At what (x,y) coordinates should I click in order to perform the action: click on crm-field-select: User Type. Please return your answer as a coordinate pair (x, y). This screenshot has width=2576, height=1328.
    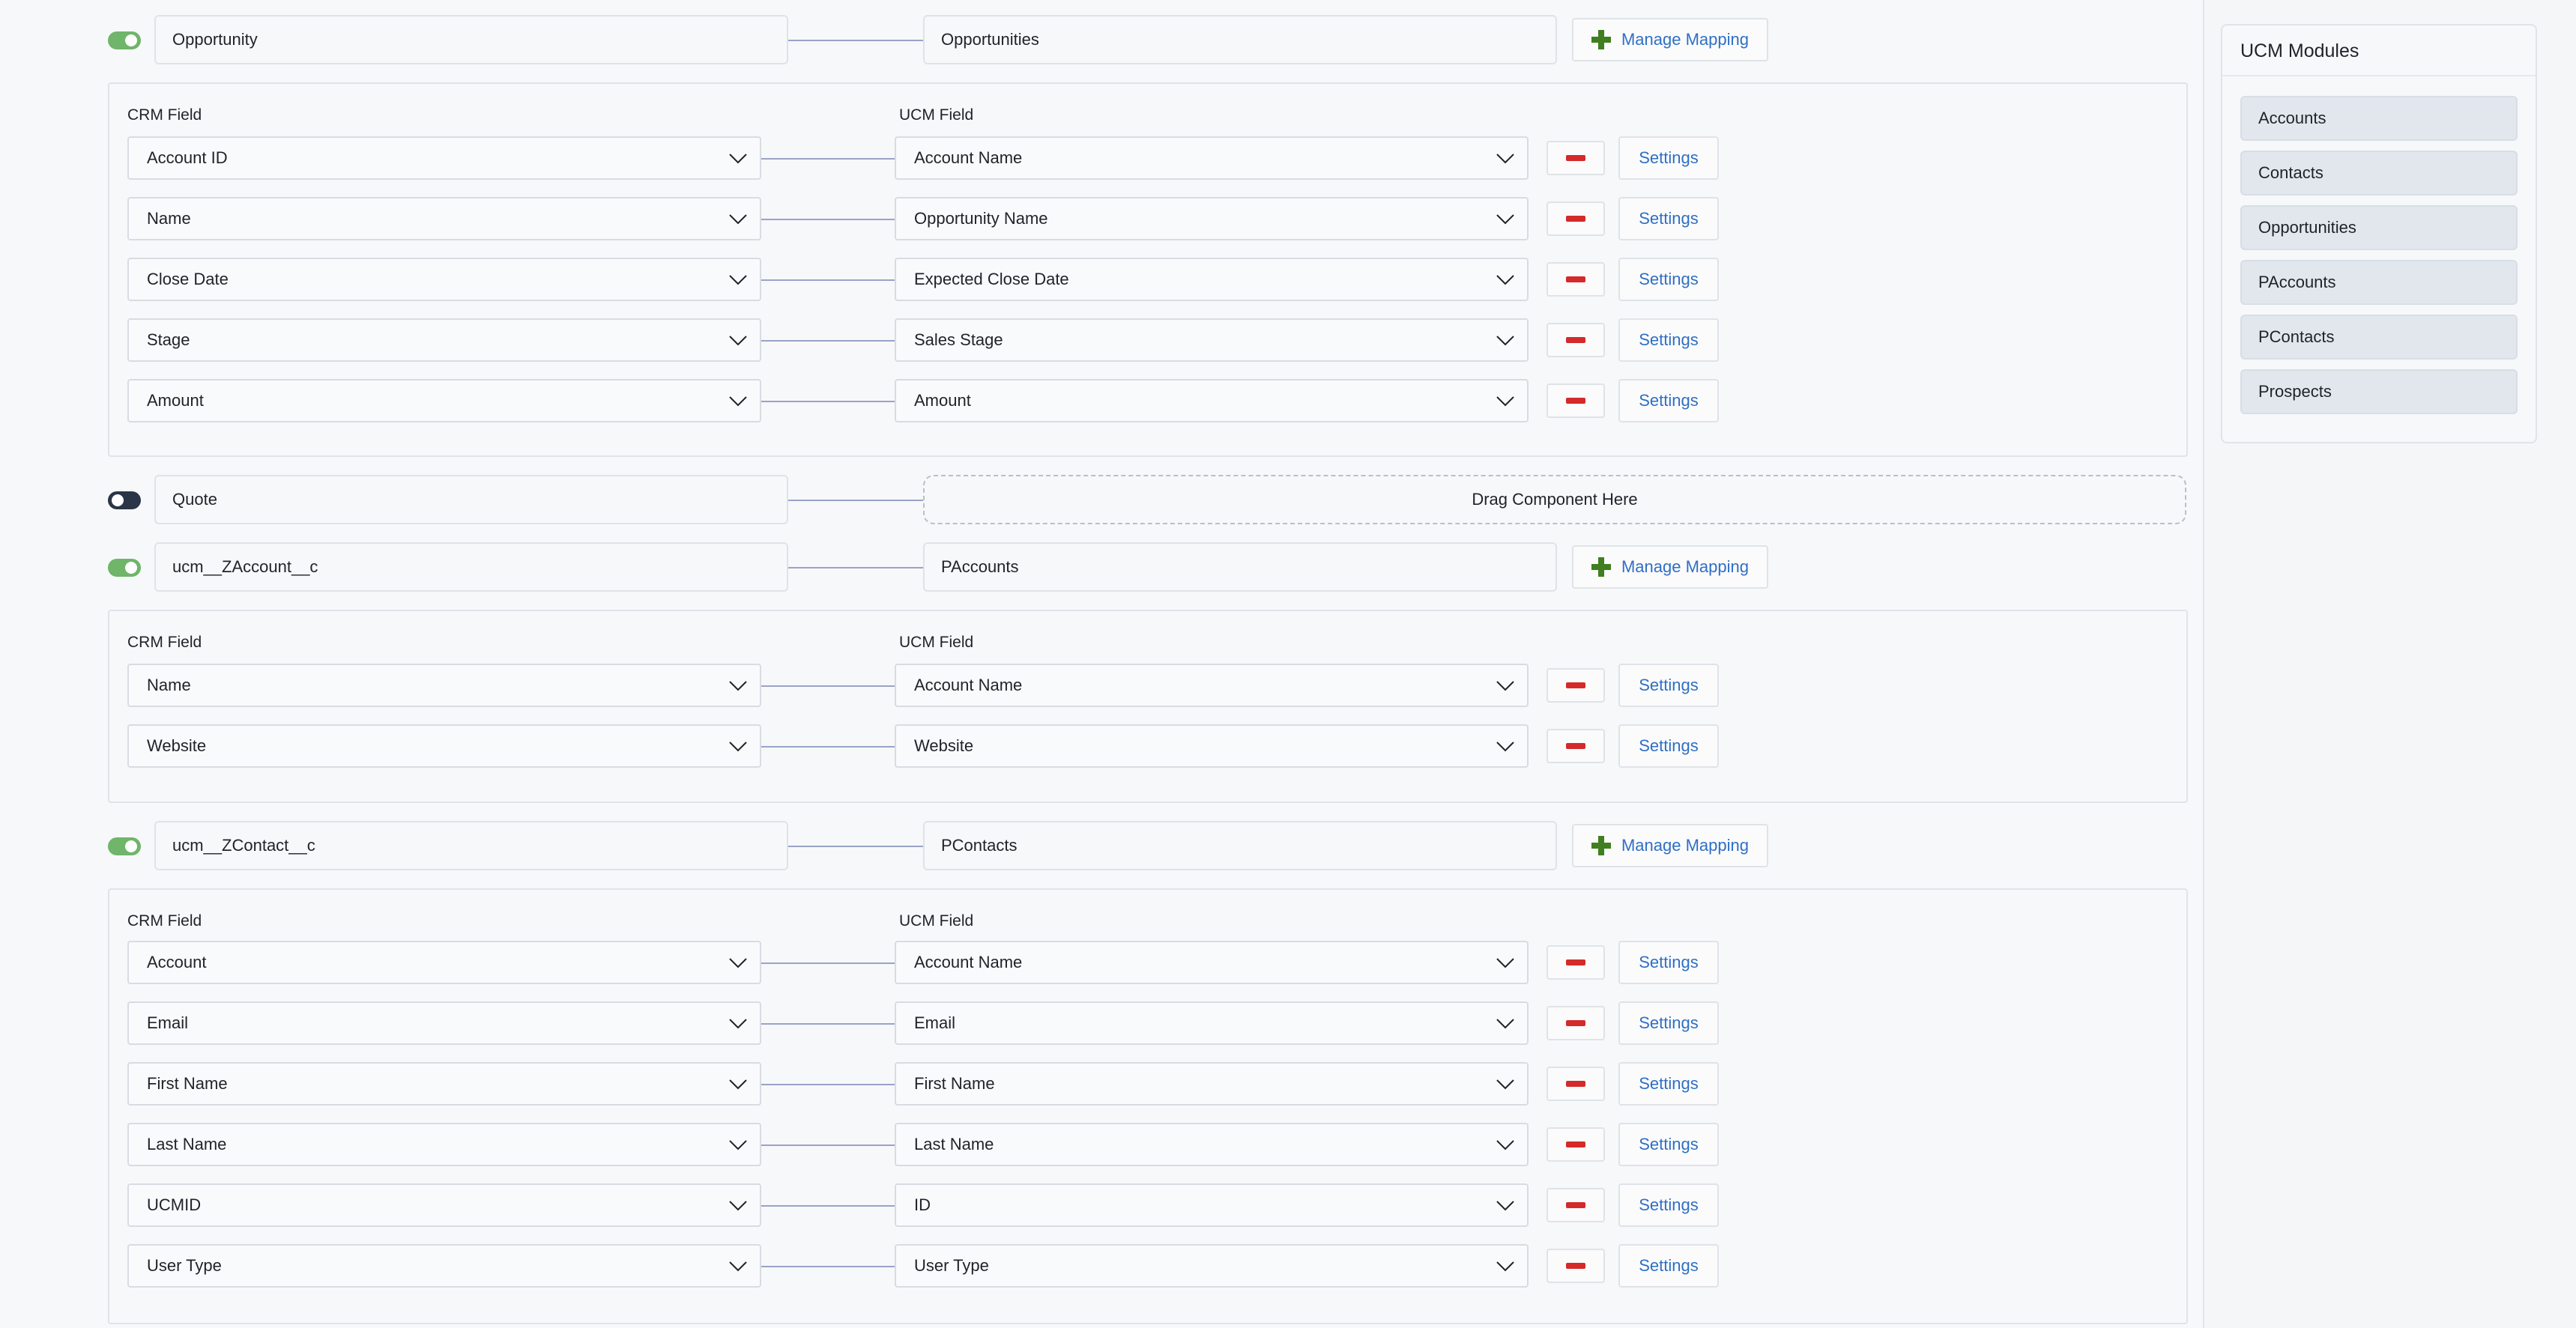
    Looking at the image, I should click on (444, 1266).